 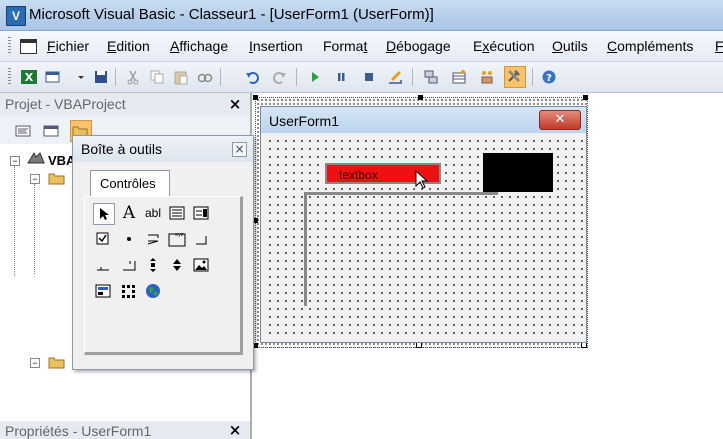 I want to click on cut-icon, so click(x=133, y=77).